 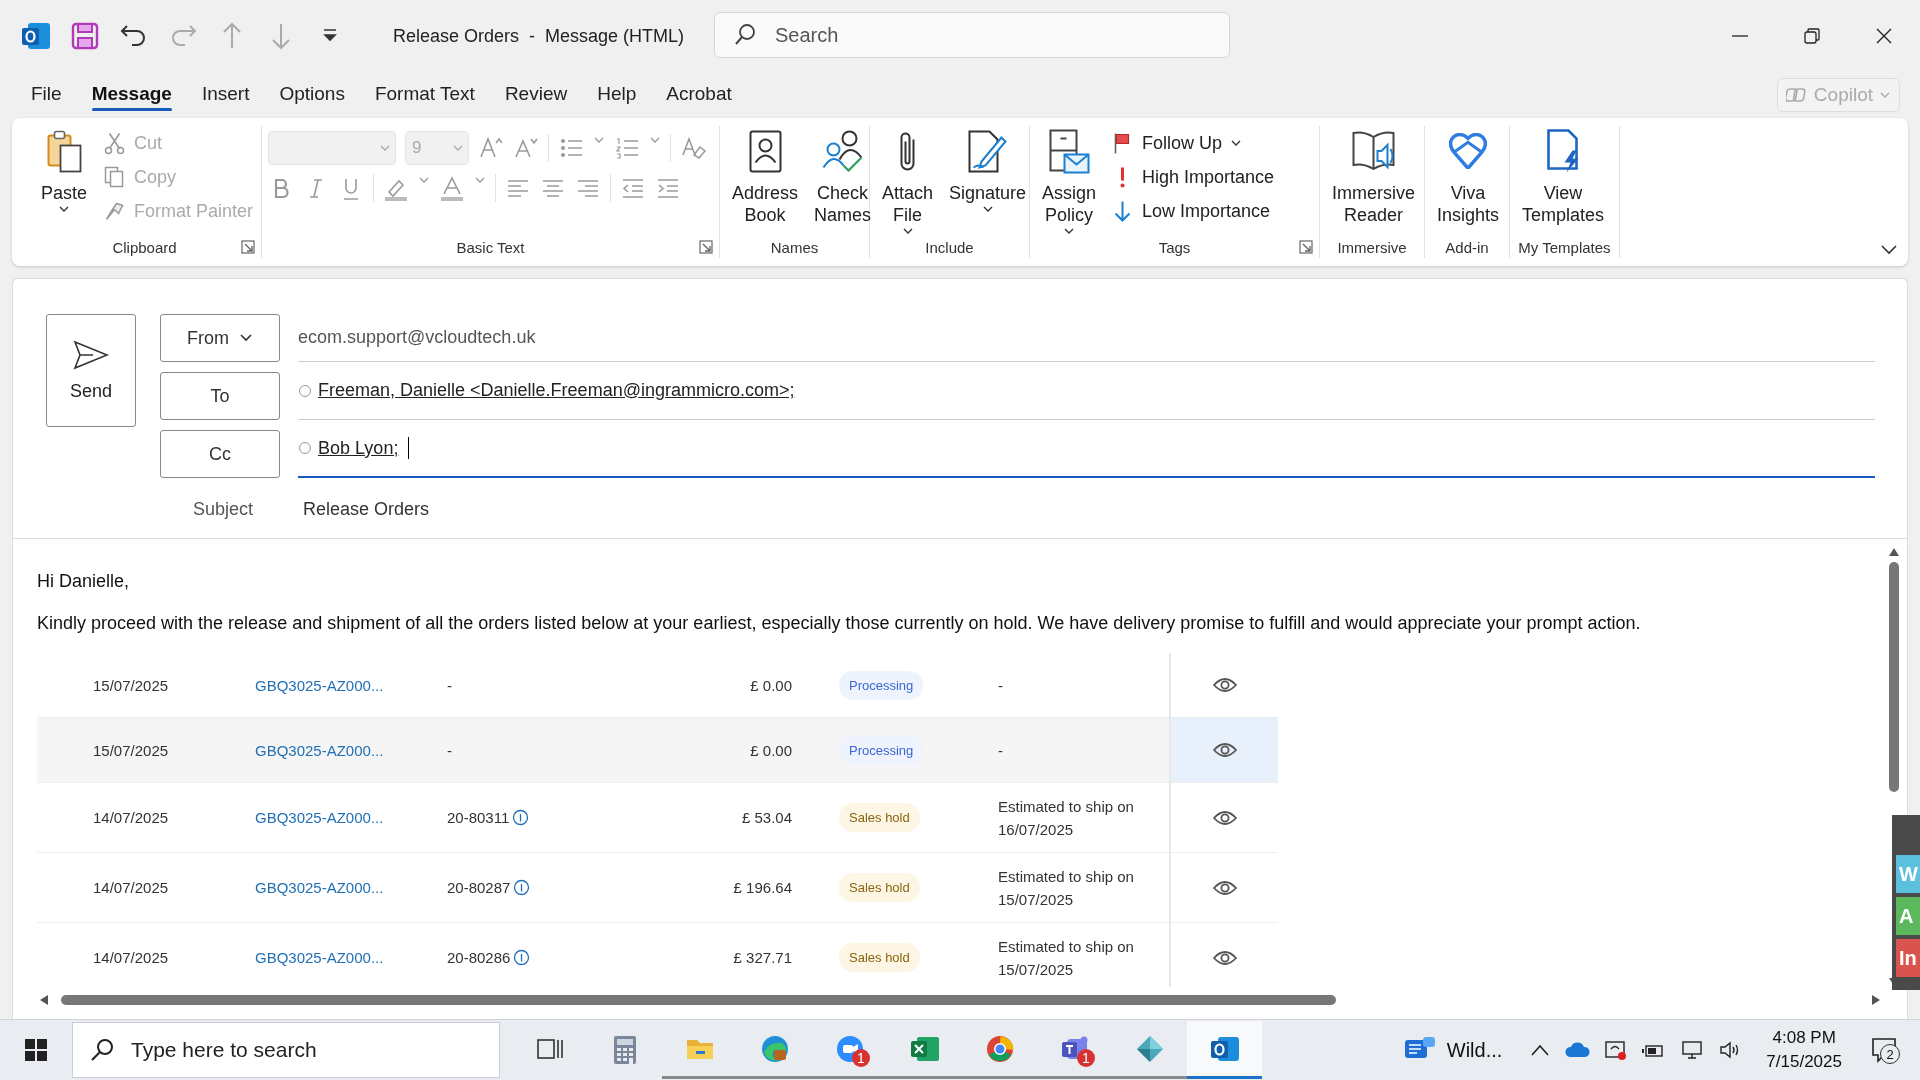 What do you see at coordinates (1616, 1050) in the screenshot?
I see `security-icon` at bounding box center [1616, 1050].